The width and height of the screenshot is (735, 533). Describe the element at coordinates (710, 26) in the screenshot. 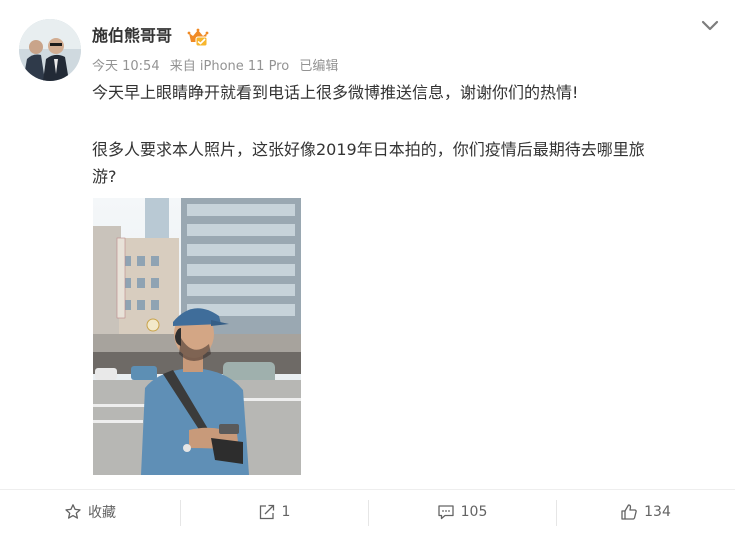

I see `chevron-down-icon` at that location.